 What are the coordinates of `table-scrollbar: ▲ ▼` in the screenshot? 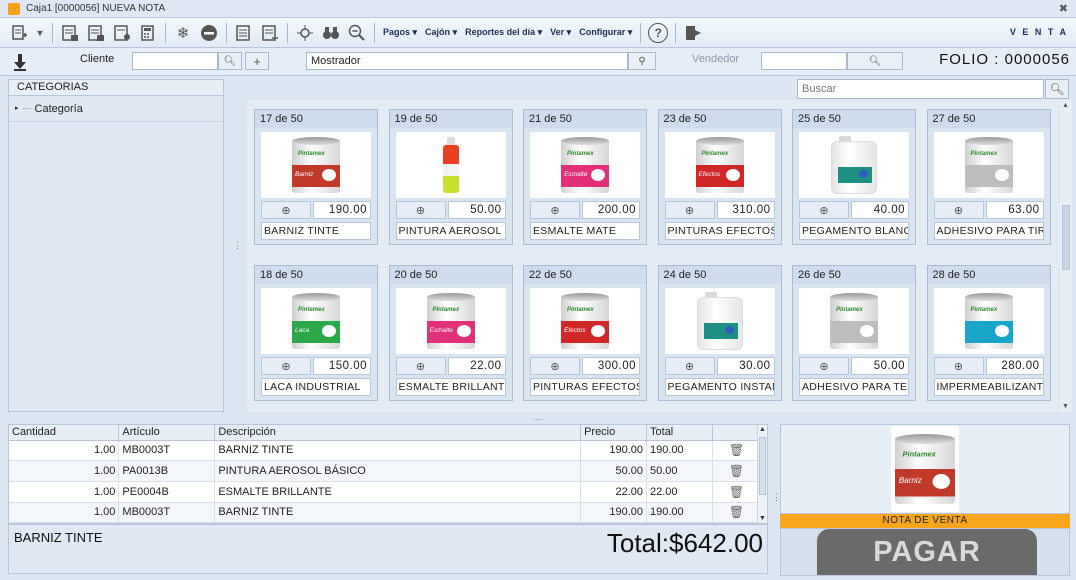 It's located at (762, 474).